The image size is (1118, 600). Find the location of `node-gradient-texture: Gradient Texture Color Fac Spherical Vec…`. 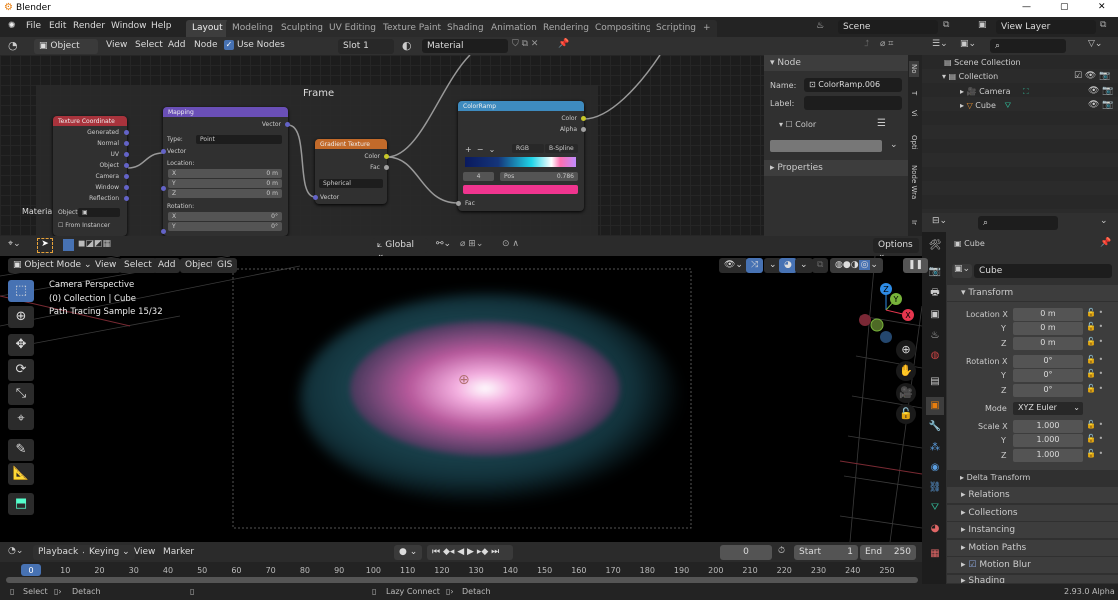

node-gradient-texture: Gradient Texture Color Fac Spherical Vec… is located at coordinates (351, 171).